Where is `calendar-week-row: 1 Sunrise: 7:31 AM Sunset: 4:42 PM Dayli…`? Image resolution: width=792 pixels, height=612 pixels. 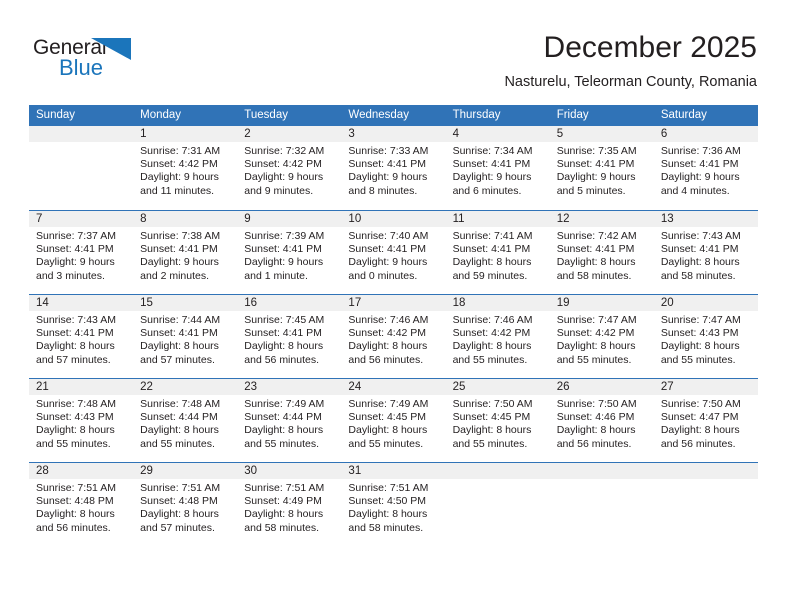
calendar-week-row: 1 Sunrise: 7:31 AM Sunset: 4:42 PM Dayli… is located at coordinates (393, 168).